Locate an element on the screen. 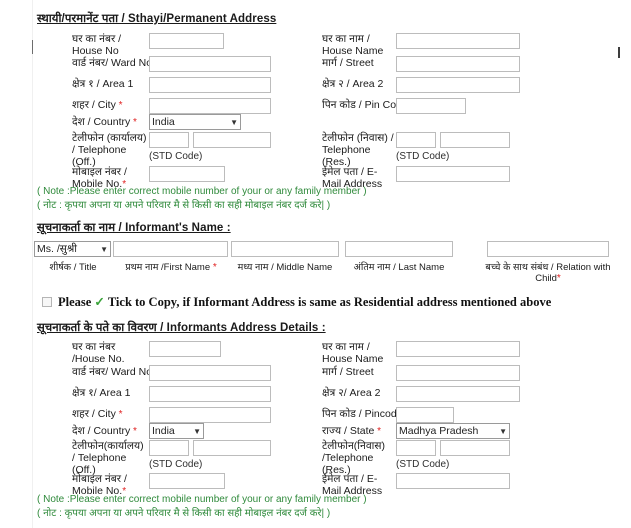  column-header-title: शीर्षक / Title is located at coordinates (73, 267).